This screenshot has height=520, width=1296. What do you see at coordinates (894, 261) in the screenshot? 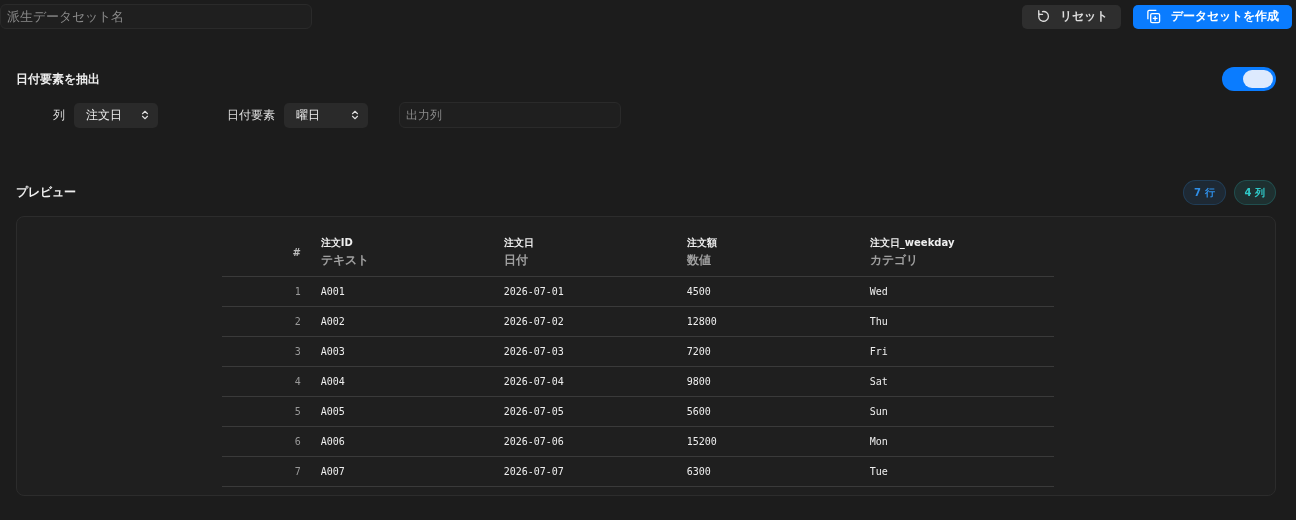
I see `column-type: カテゴリ` at bounding box center [894, 261].